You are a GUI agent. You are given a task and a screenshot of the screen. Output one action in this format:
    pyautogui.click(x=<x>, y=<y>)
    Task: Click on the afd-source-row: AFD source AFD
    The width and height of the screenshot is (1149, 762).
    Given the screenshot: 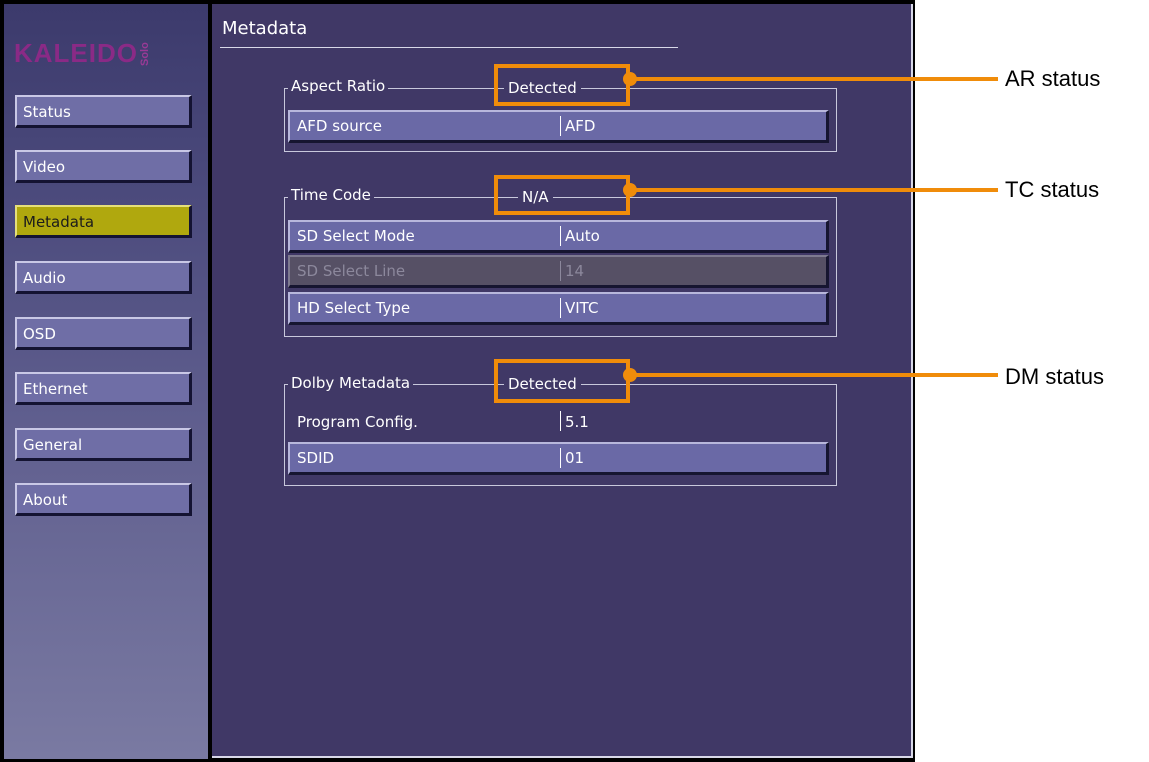 What is the action you would take?
    pyautogui.click(x=558, y=126)
    